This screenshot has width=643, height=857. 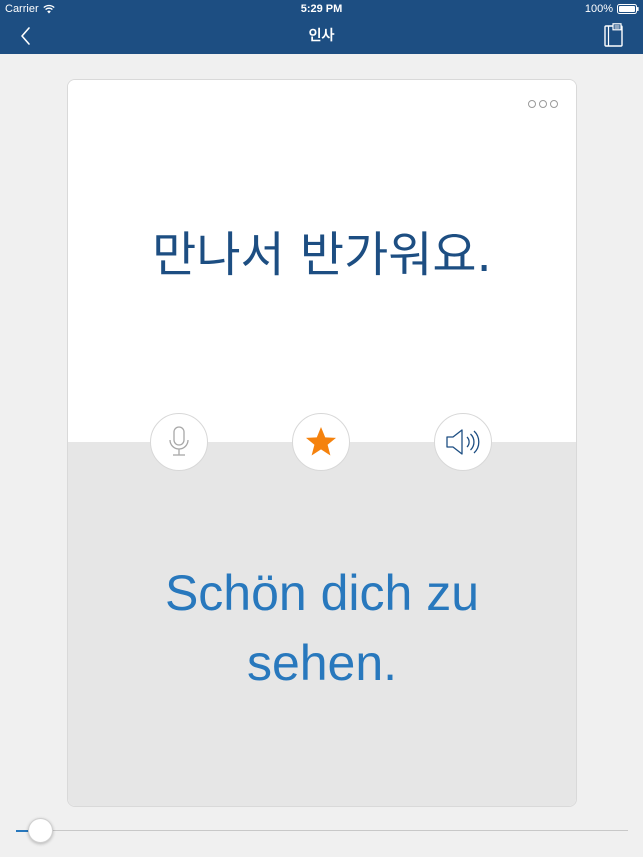 I want to click on record-button, so click(x=179, y=442).